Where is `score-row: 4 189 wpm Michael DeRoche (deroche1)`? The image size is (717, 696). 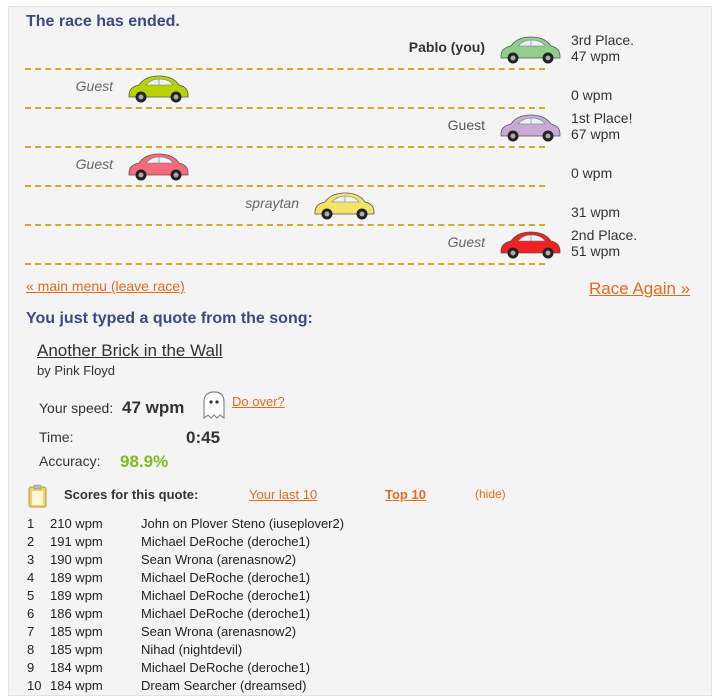
score-row: 4 189 wpm Michael DeRoche (deroche1) is located at coordinates (217, 579).